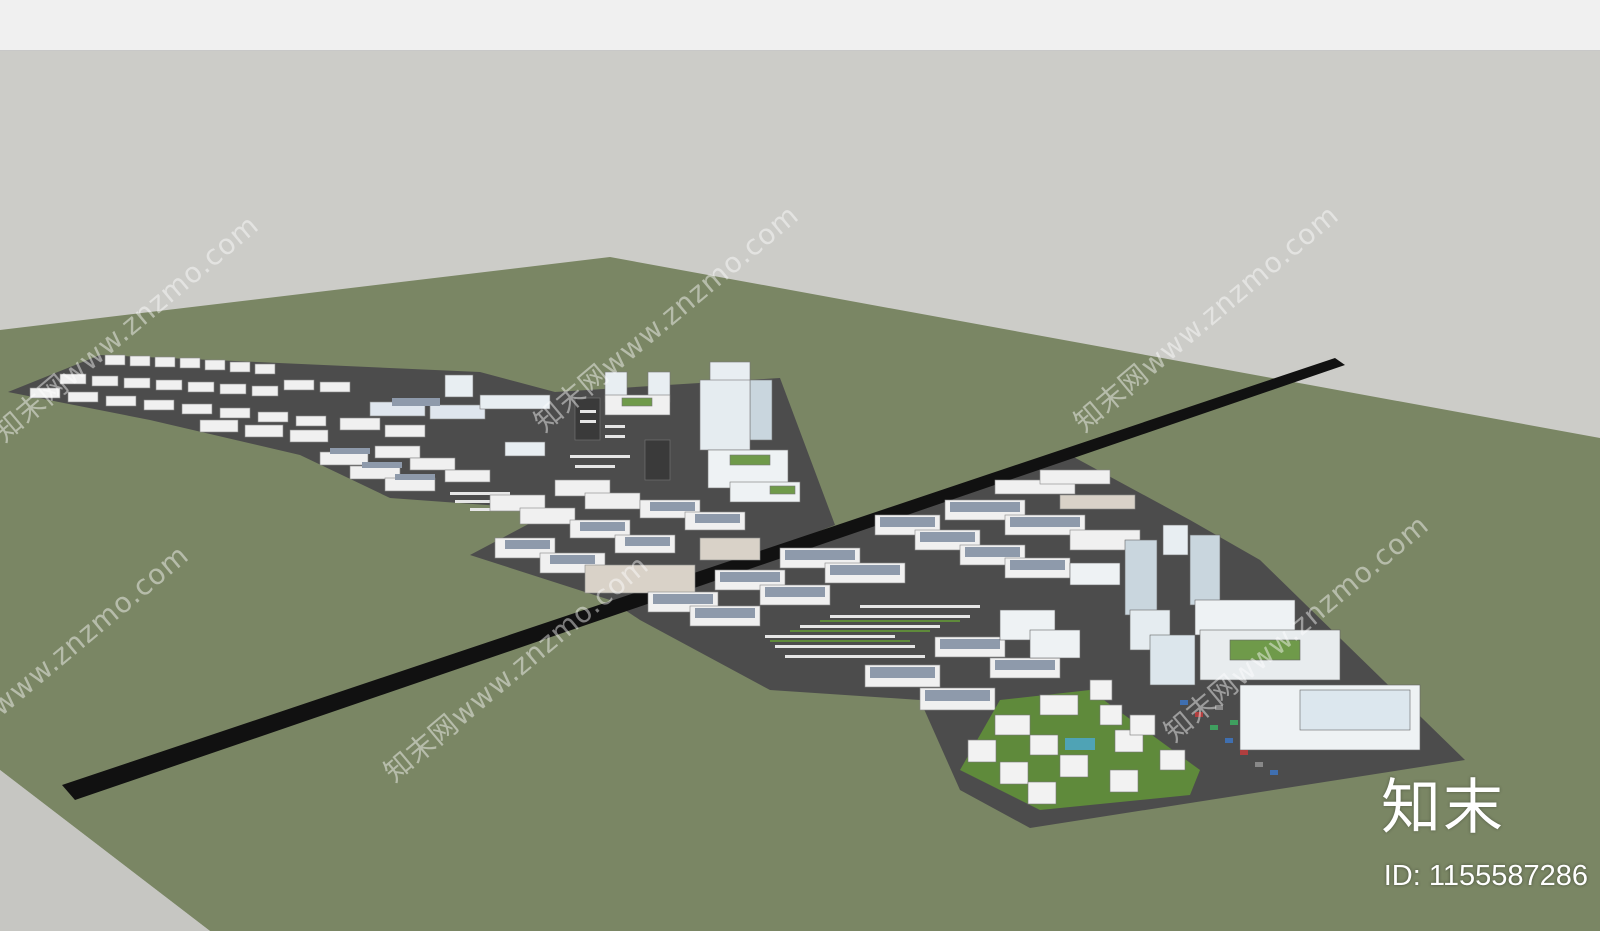 The image size is (1600, 931). What do you see at coordinates (800, 25) in the screenshot?
I see `top-toolbar-strip` at bounding box center [800, 25].